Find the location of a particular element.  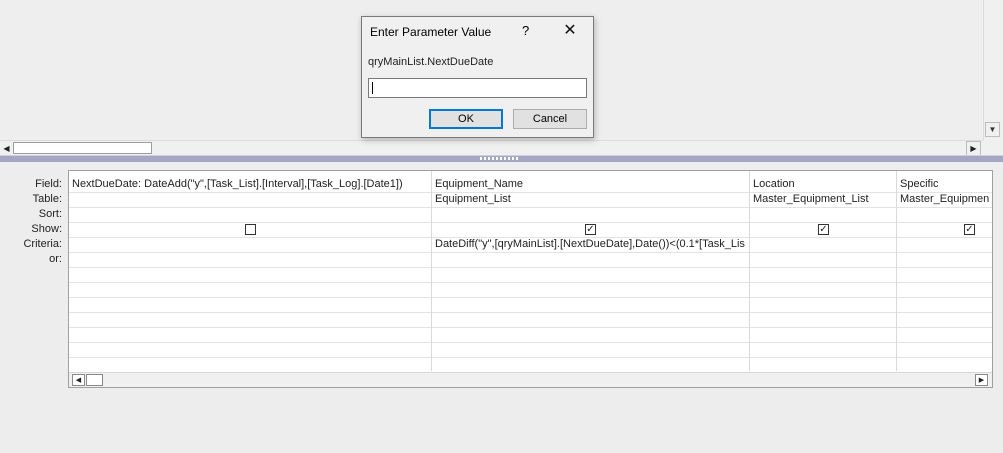

pane-splitter is located at coordinates (501, 158).